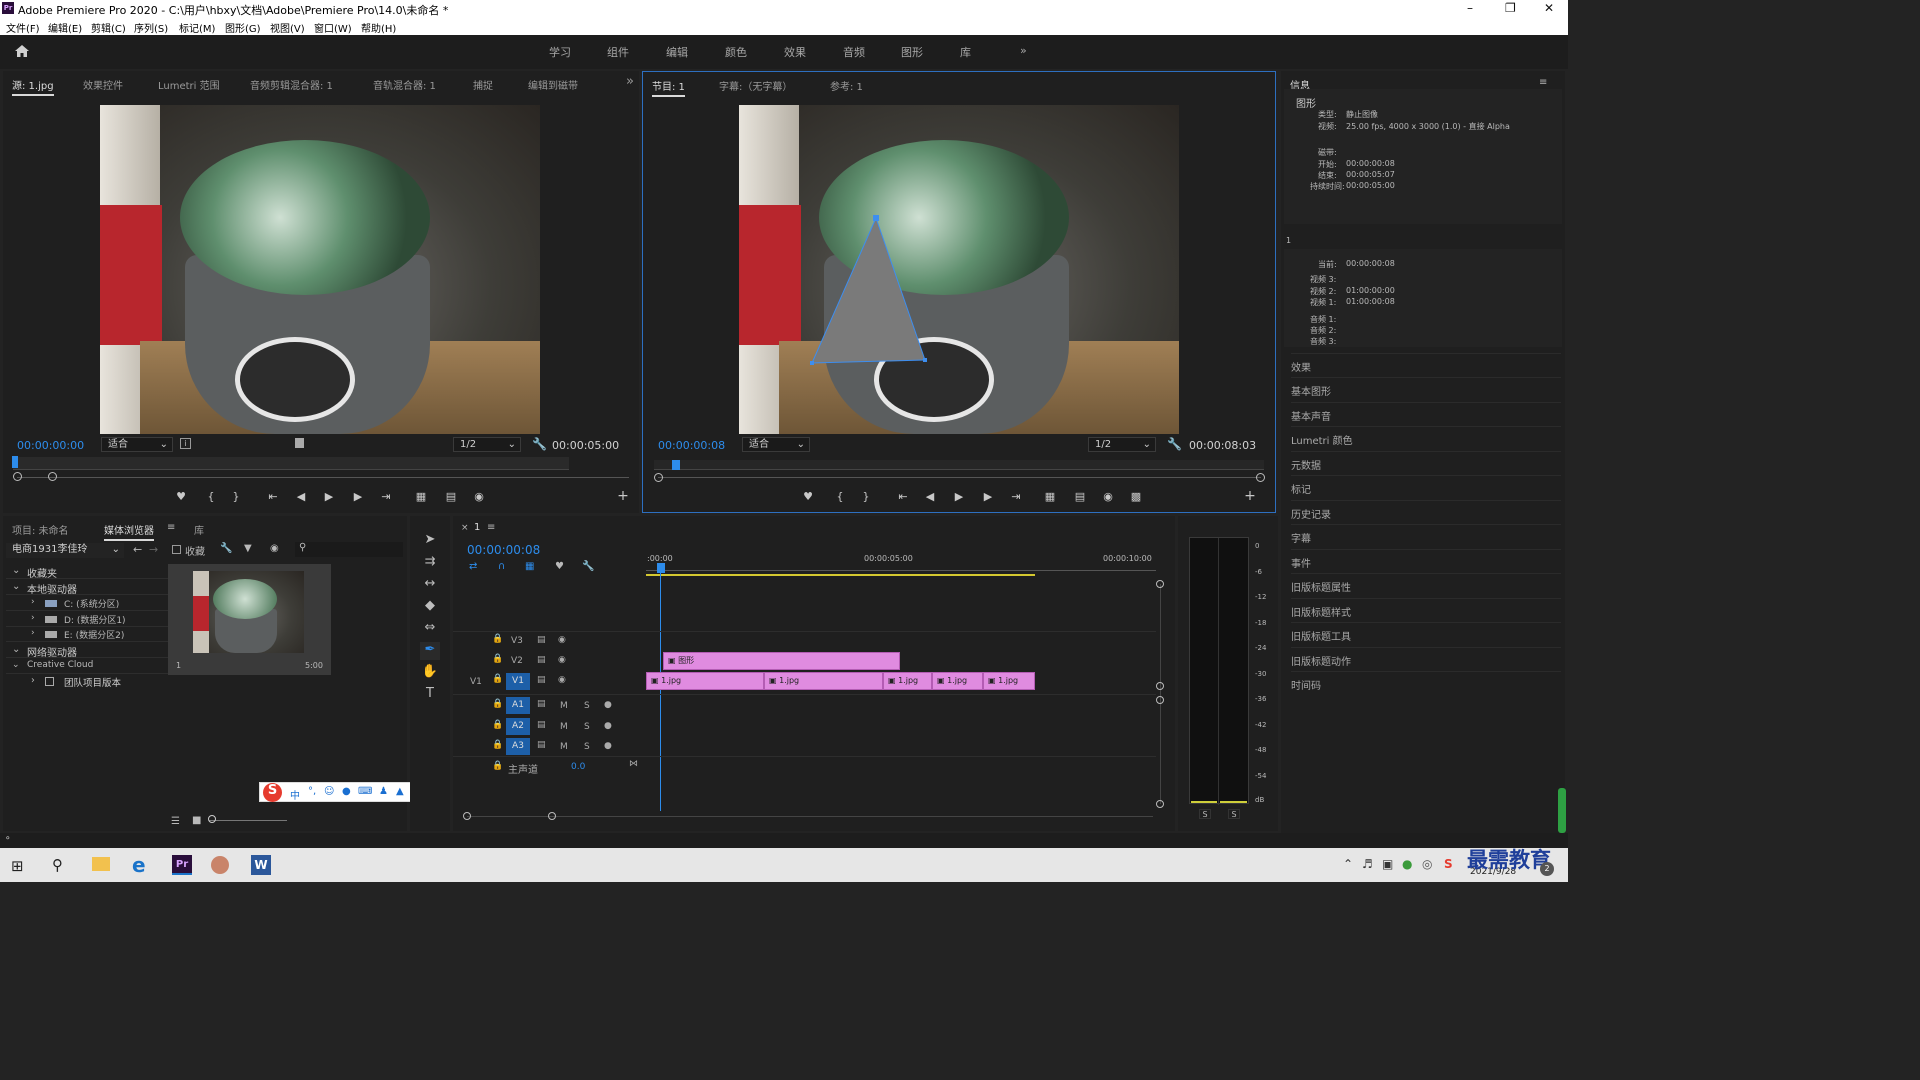 This screenshot has width=1920, height=1080. I want to click on go-to-out-icon: ⇥, so click(386, 496).